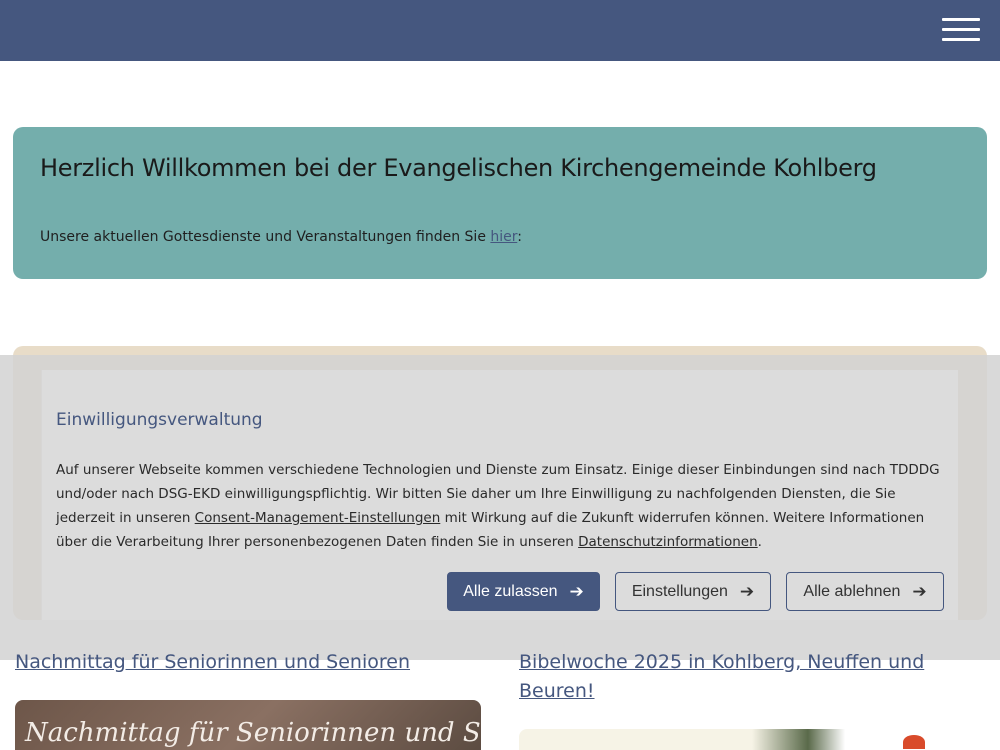  What do you see at coordinates (250, 662) in the screenshot?
I see `post-title-senioren: Nachmittag für Seniorinnen und Senioren` at bounding box center [250, 662].